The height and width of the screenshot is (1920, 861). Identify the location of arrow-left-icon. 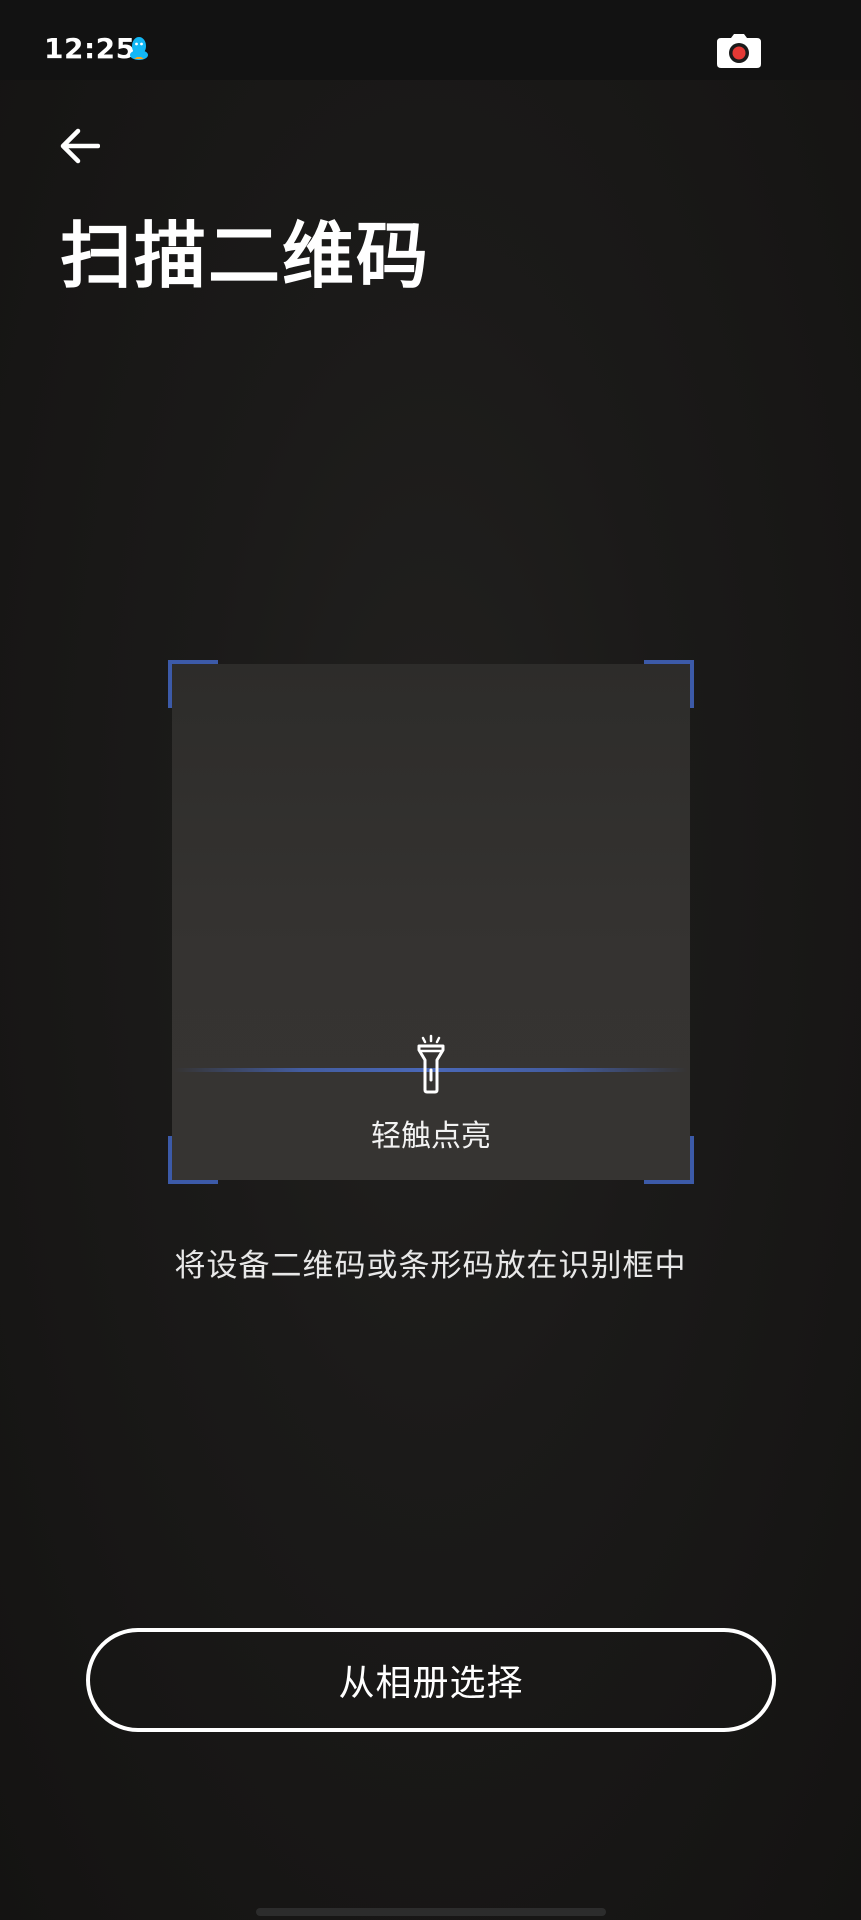
(80, 146).